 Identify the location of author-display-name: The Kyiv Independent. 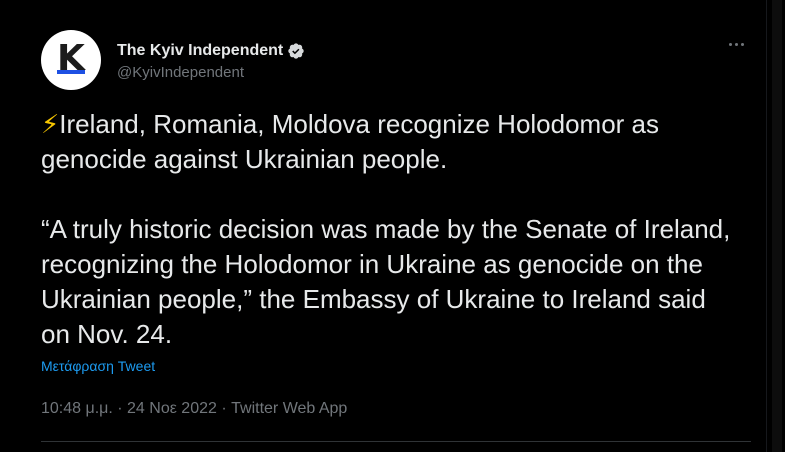
(200, 51).